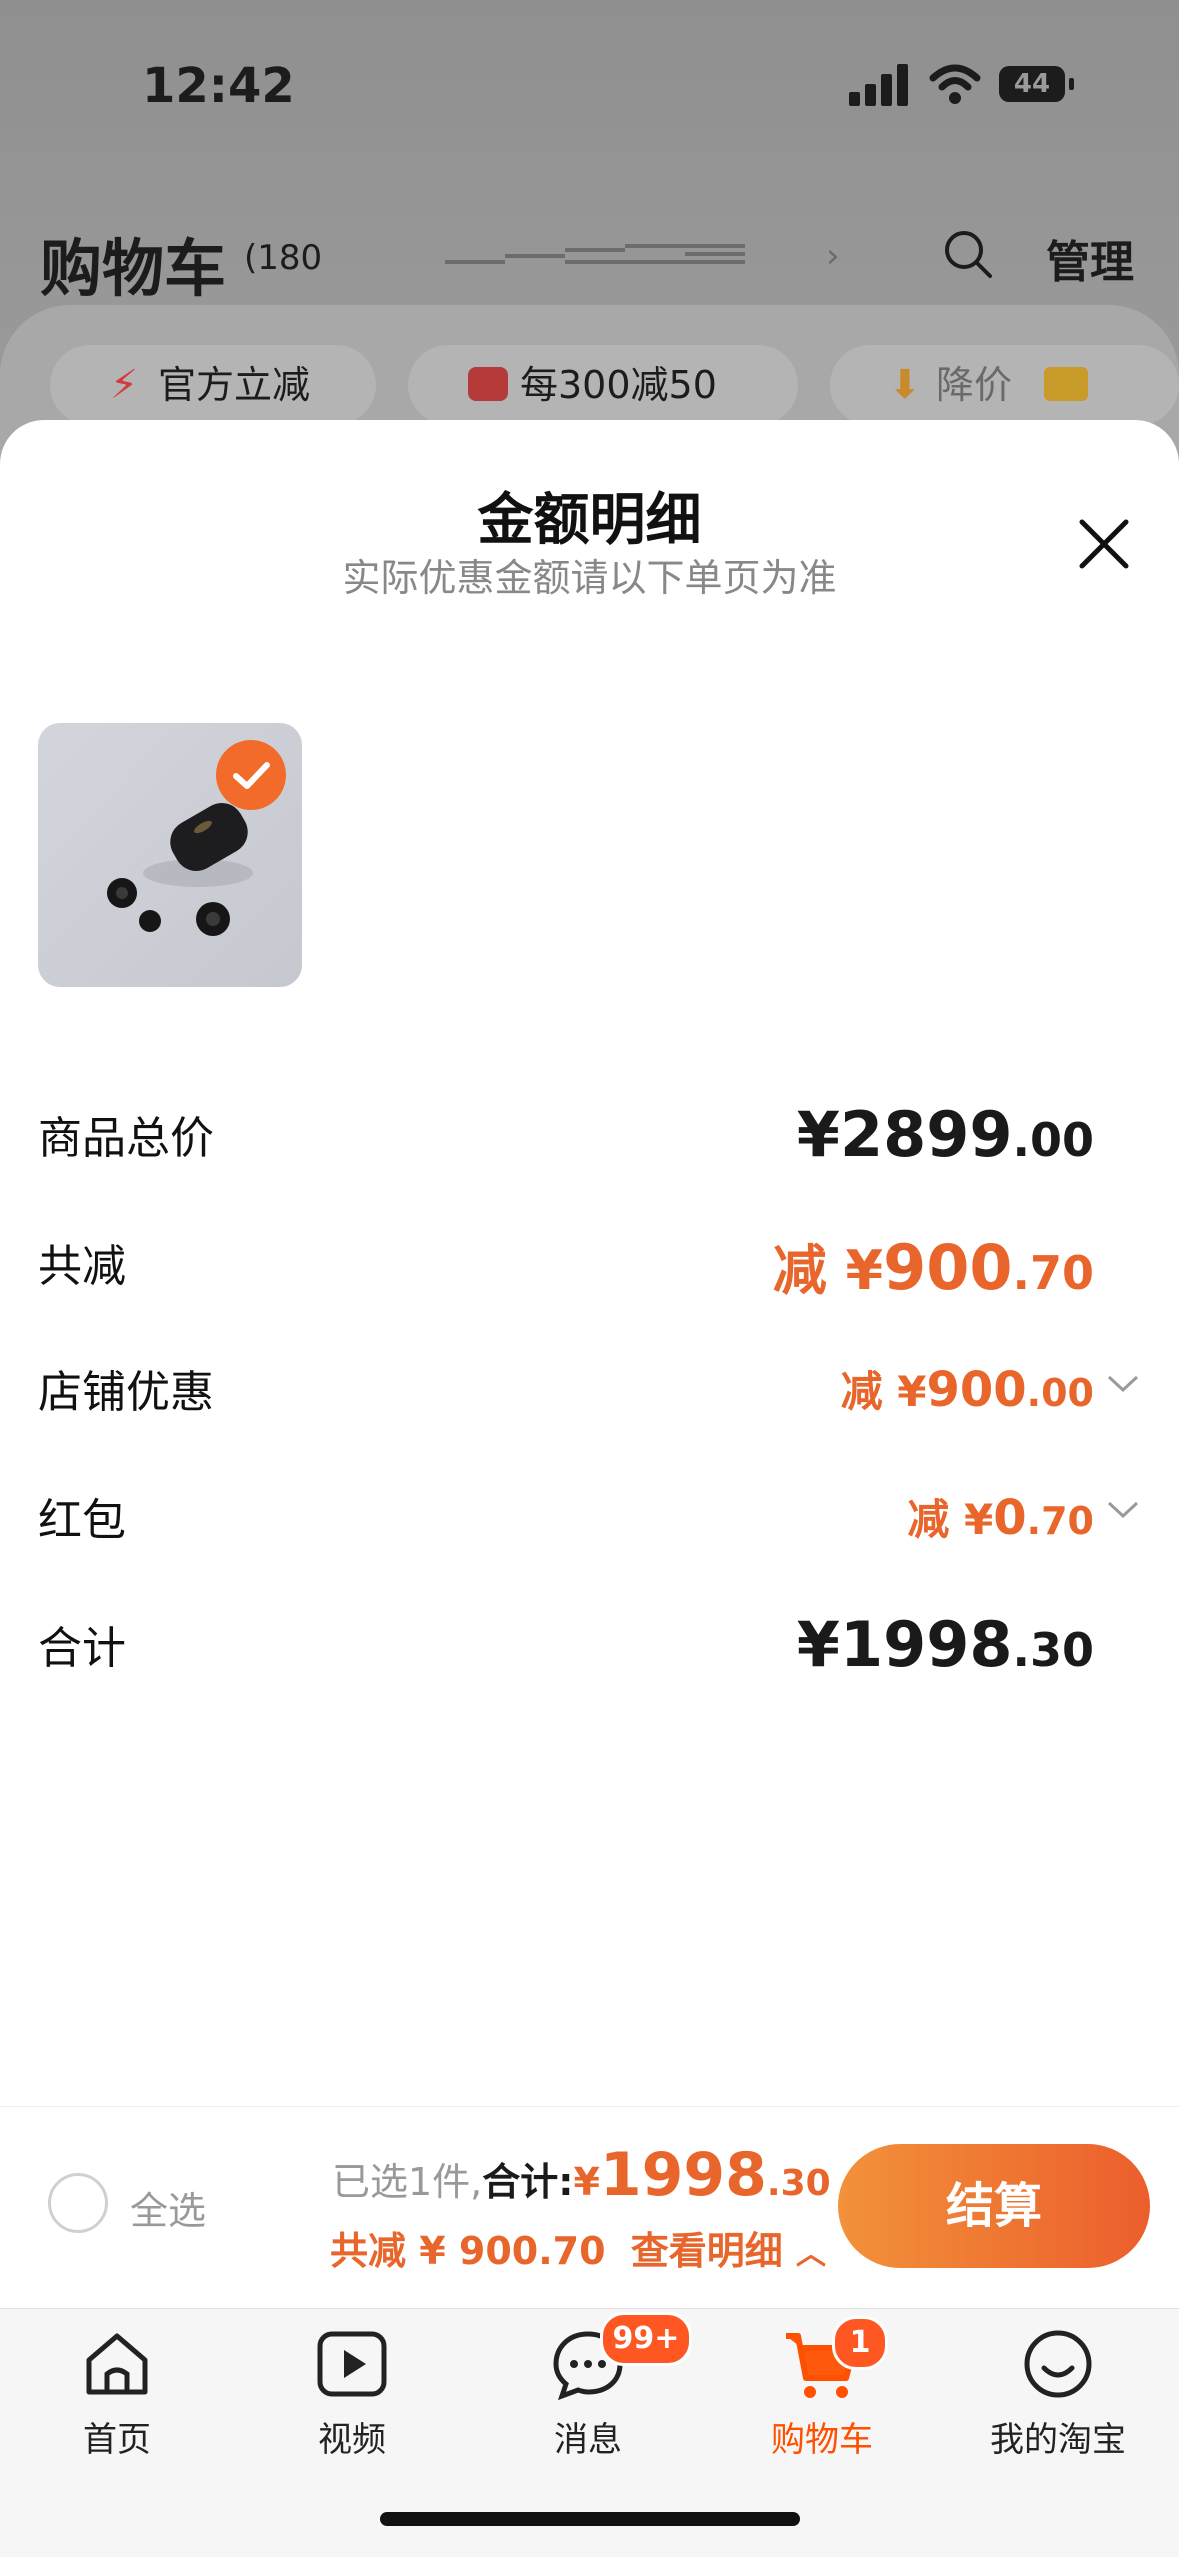 The height and width of the screenshot is (2557, 1179). What do you see at coordinates (798, 2183) in the screenshot?
I see `total-decimal: .30` at bounding box center [798, 2183].